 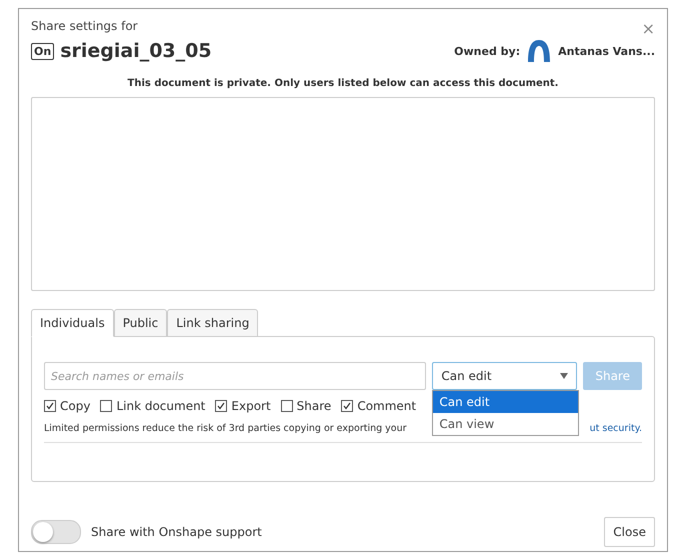 I want to click on dropdown-option: Can edit, so click(x=505, y=402).